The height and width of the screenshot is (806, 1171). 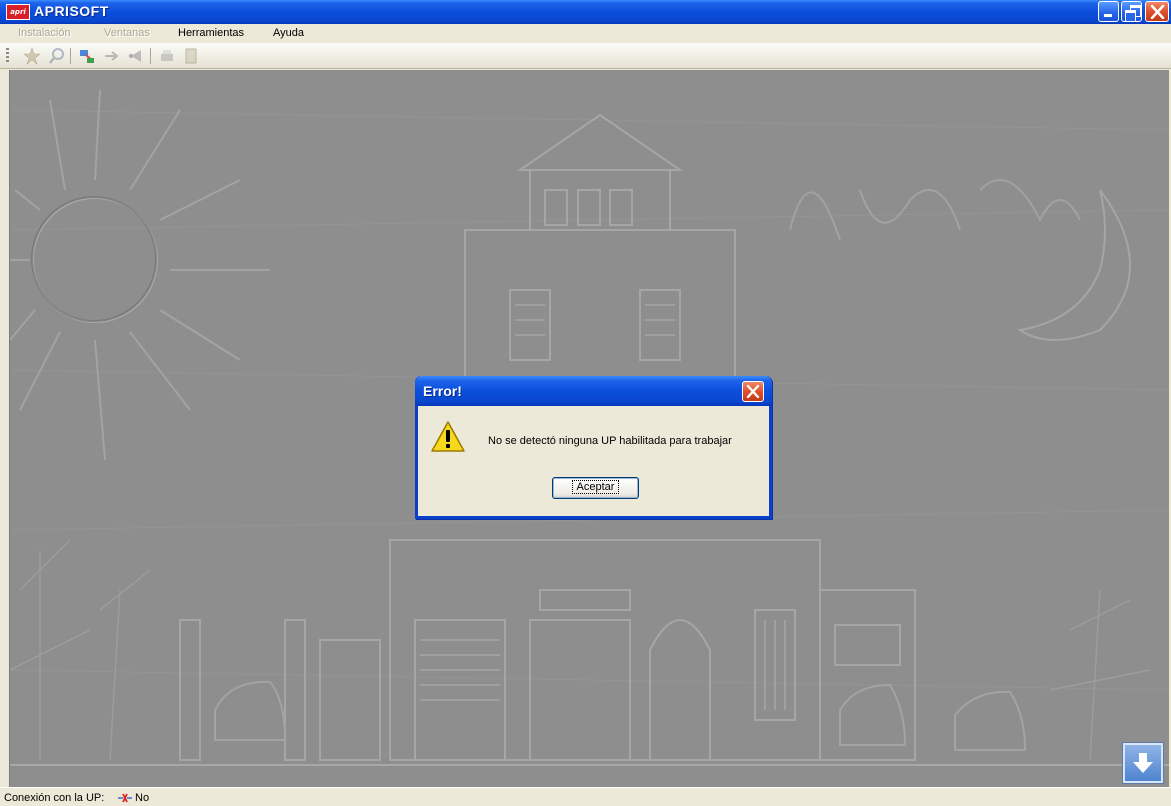 I want to click on star-icon, so click(x=32, y=56).